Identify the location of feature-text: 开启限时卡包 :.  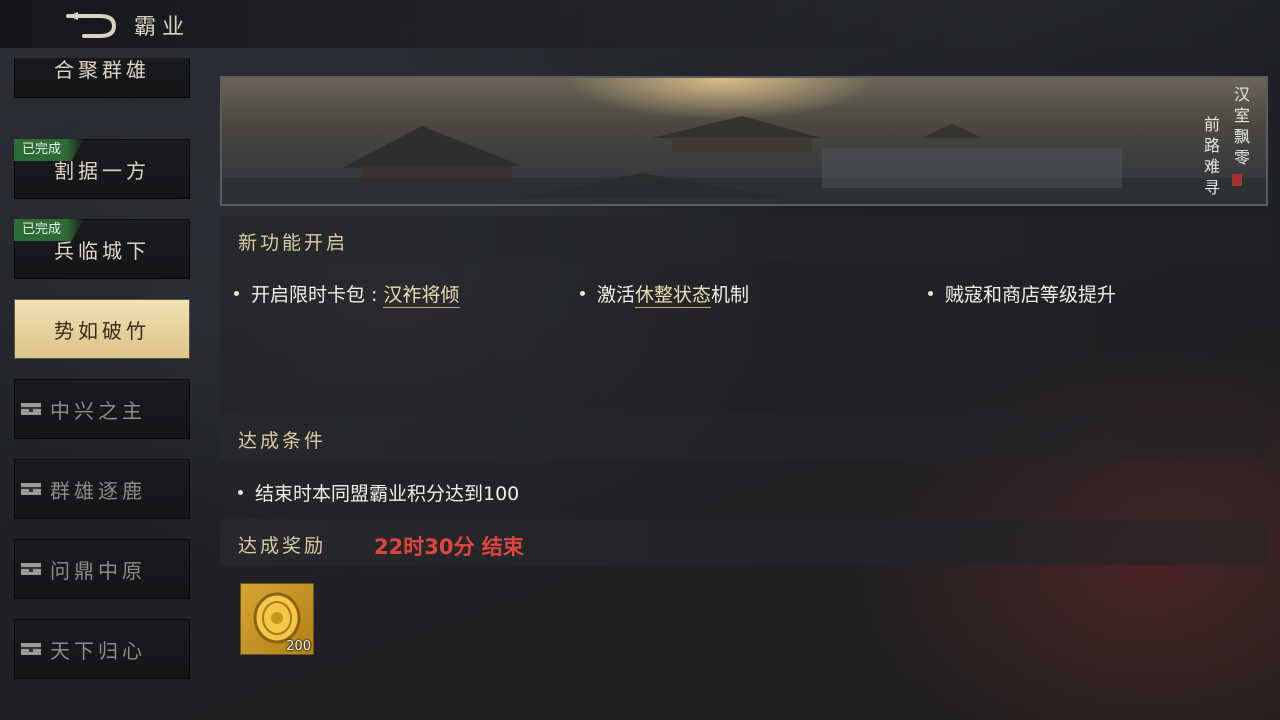
(317, 295).